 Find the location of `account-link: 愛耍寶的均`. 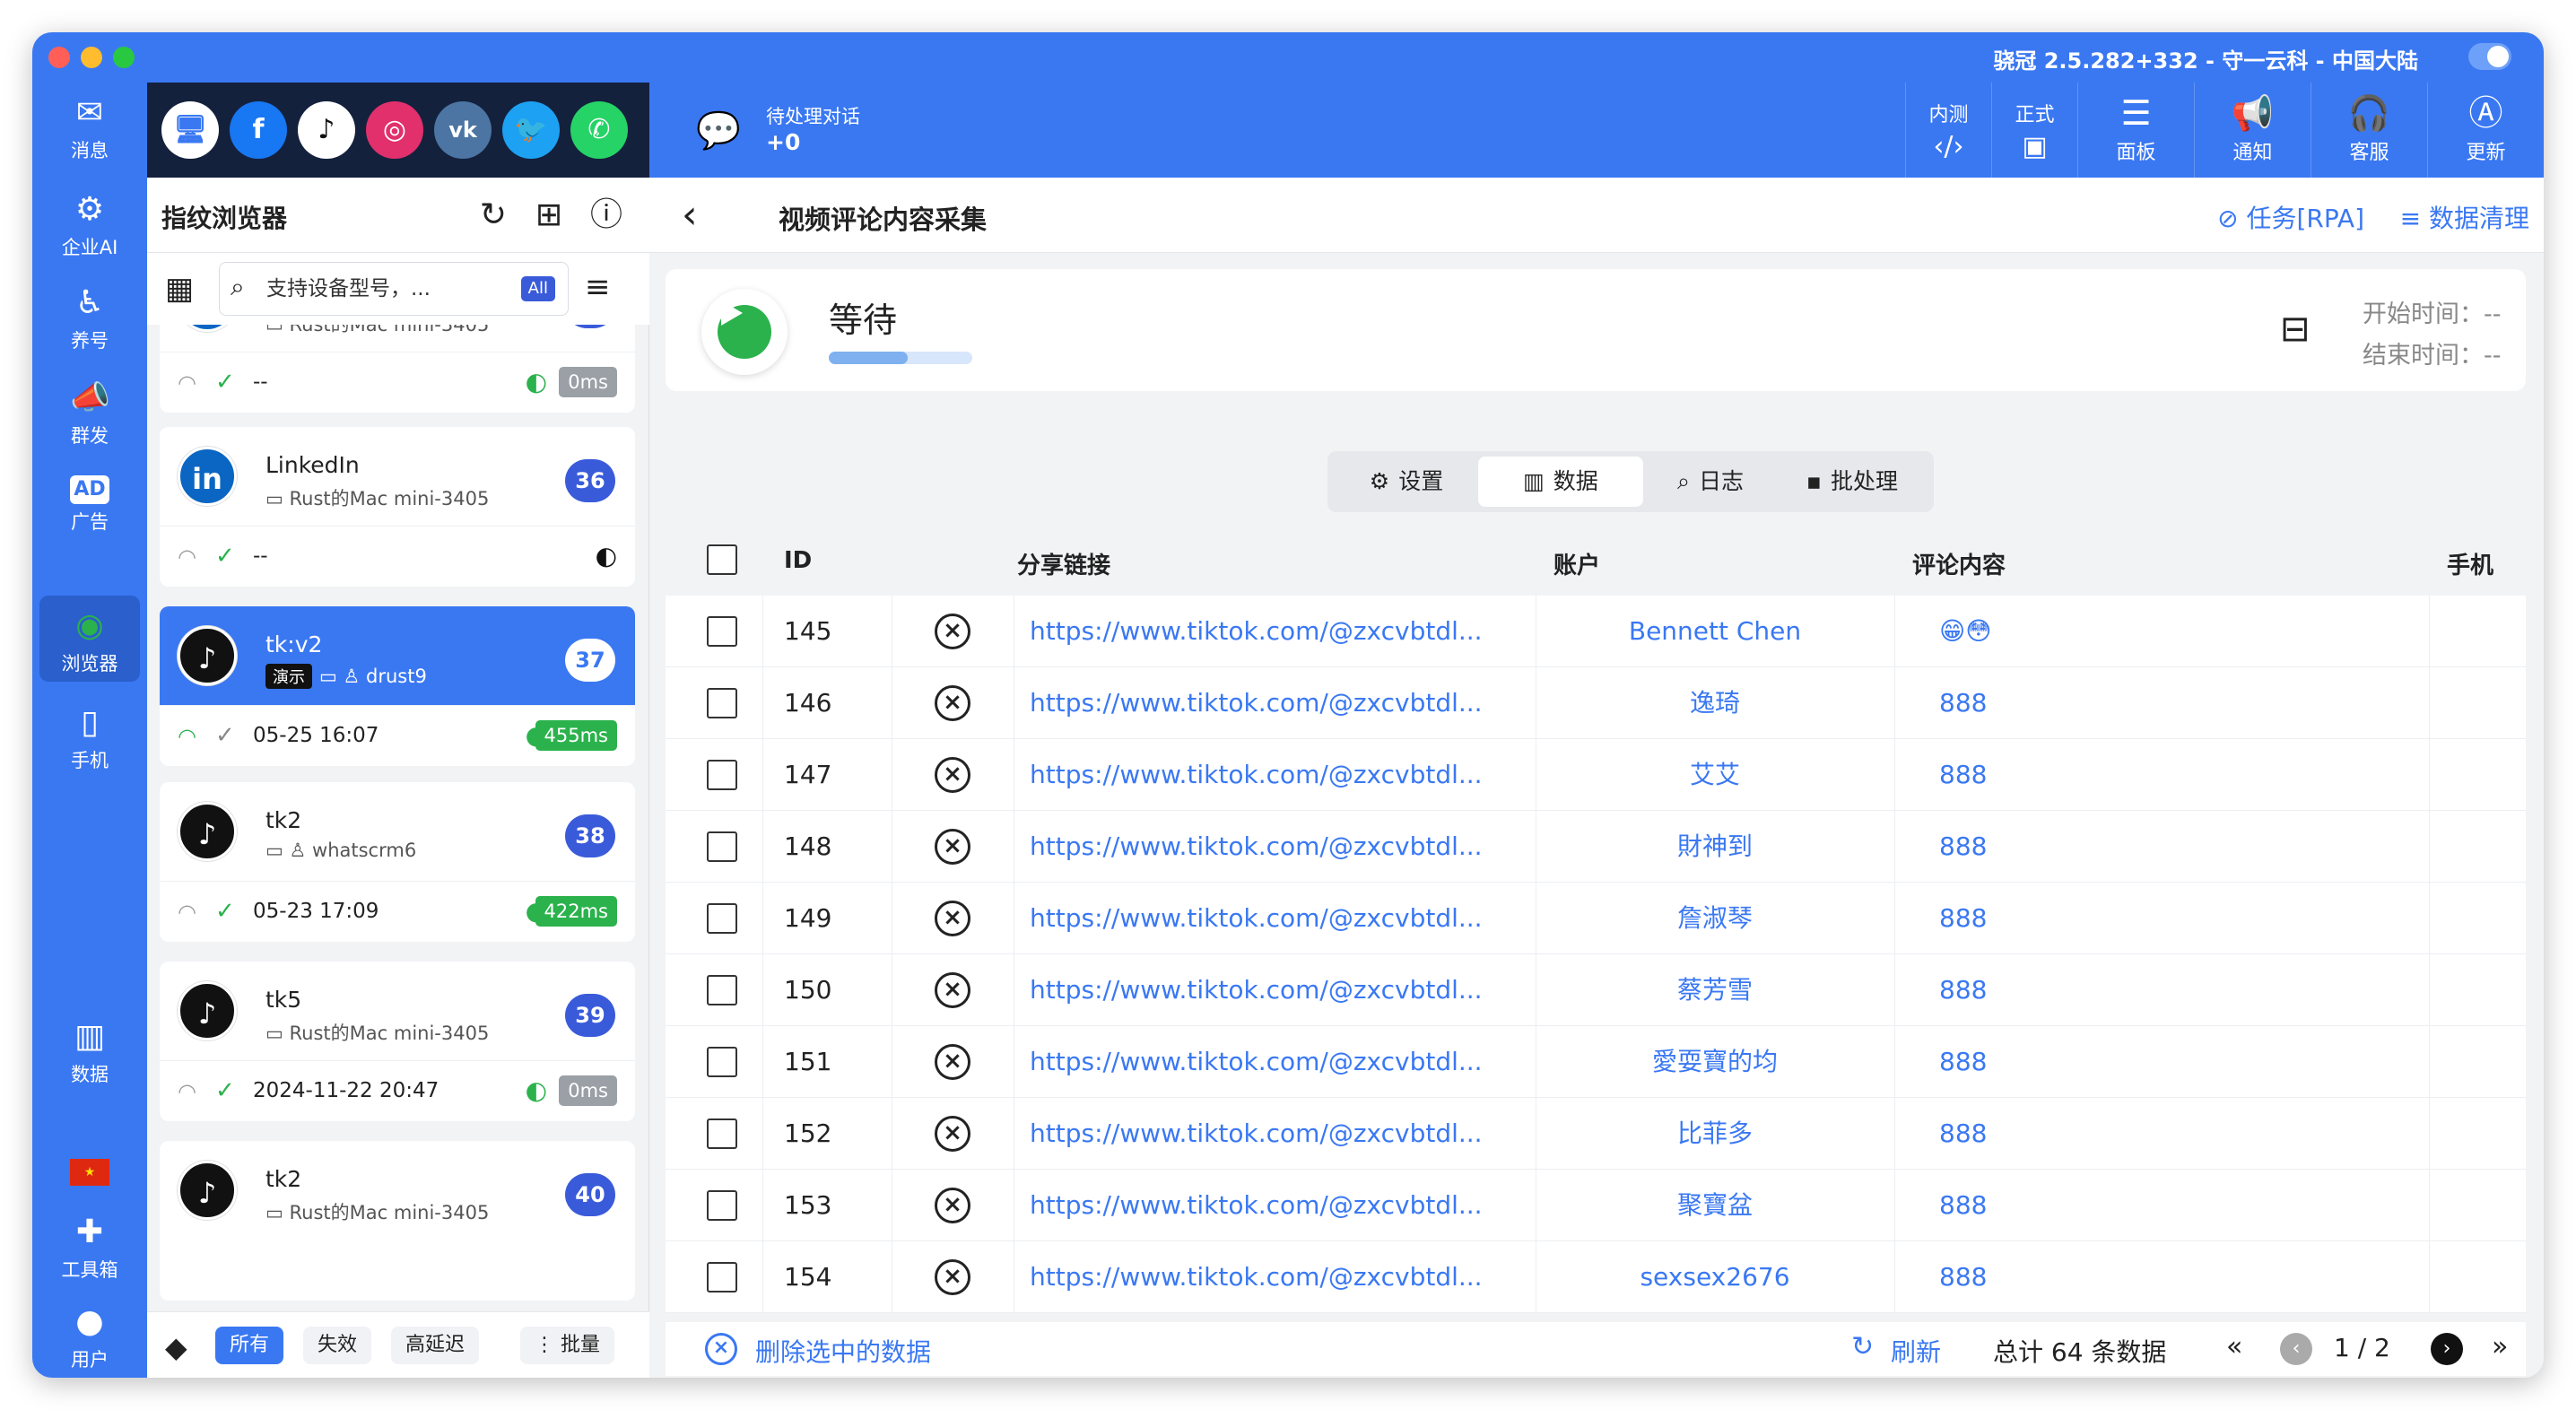

account-link: 愛耍寶的均 is located at coordinates (1715, 1062).